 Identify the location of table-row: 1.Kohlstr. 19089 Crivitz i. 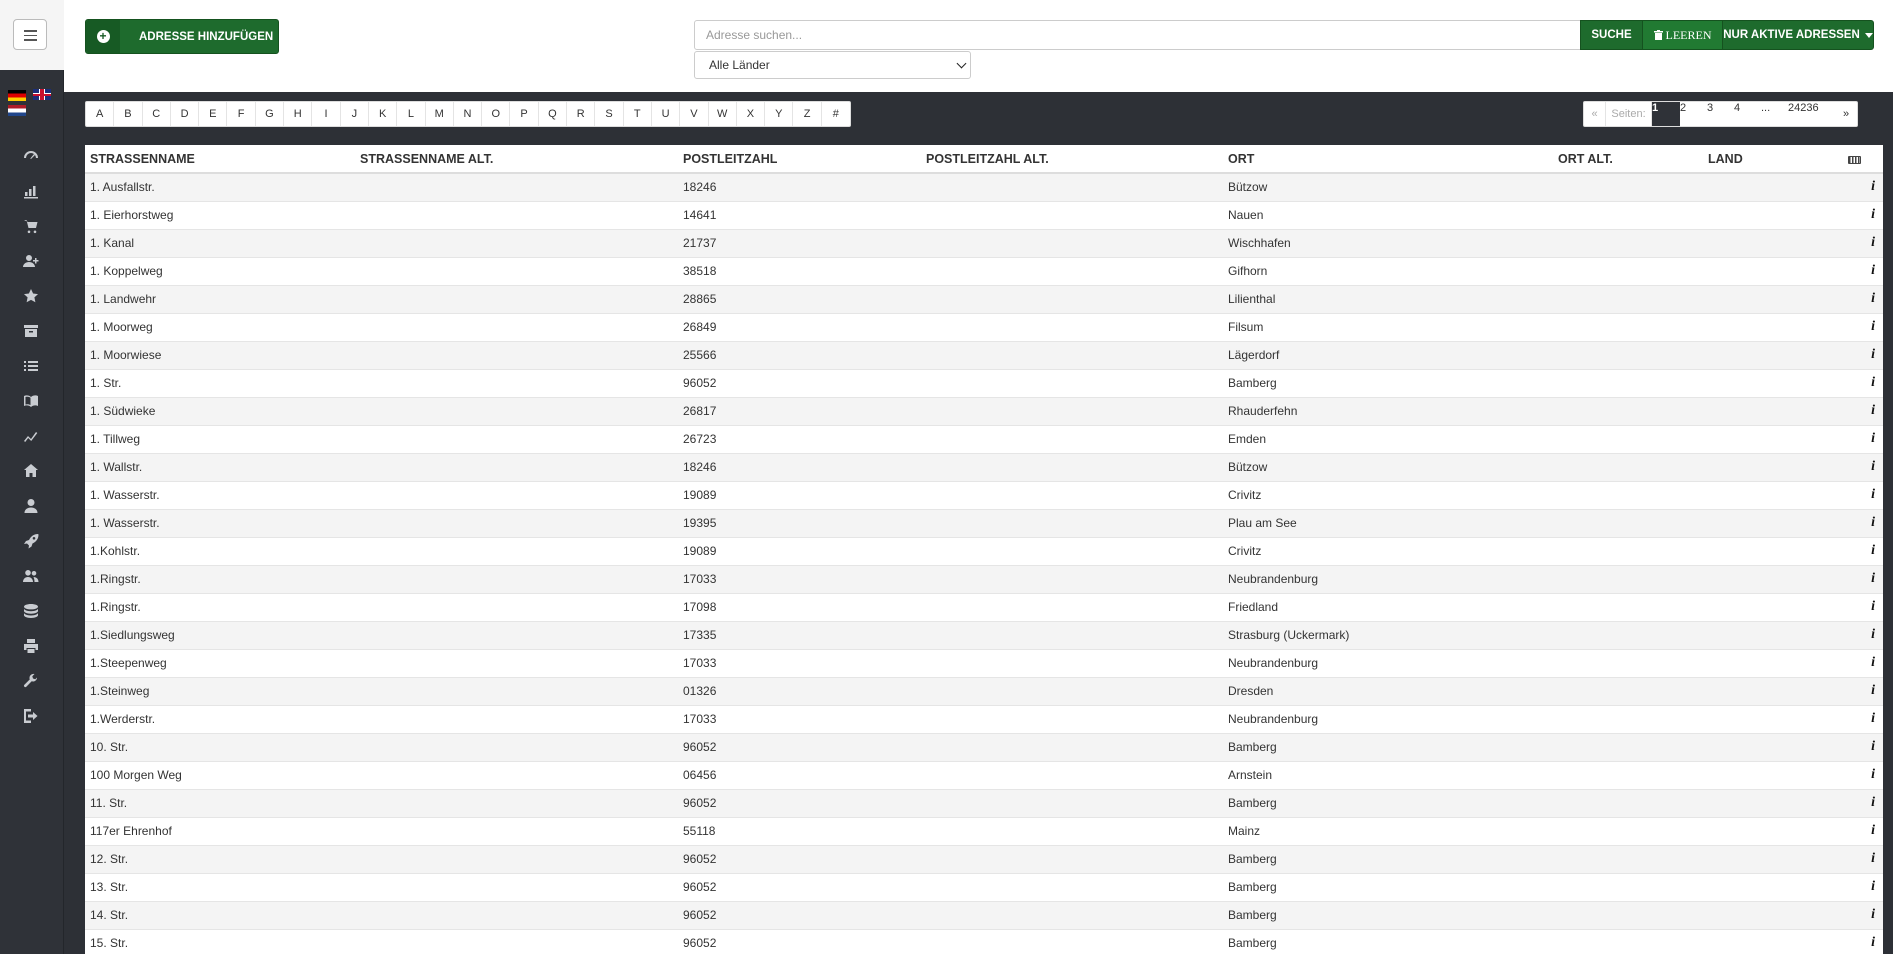
(984, 550).